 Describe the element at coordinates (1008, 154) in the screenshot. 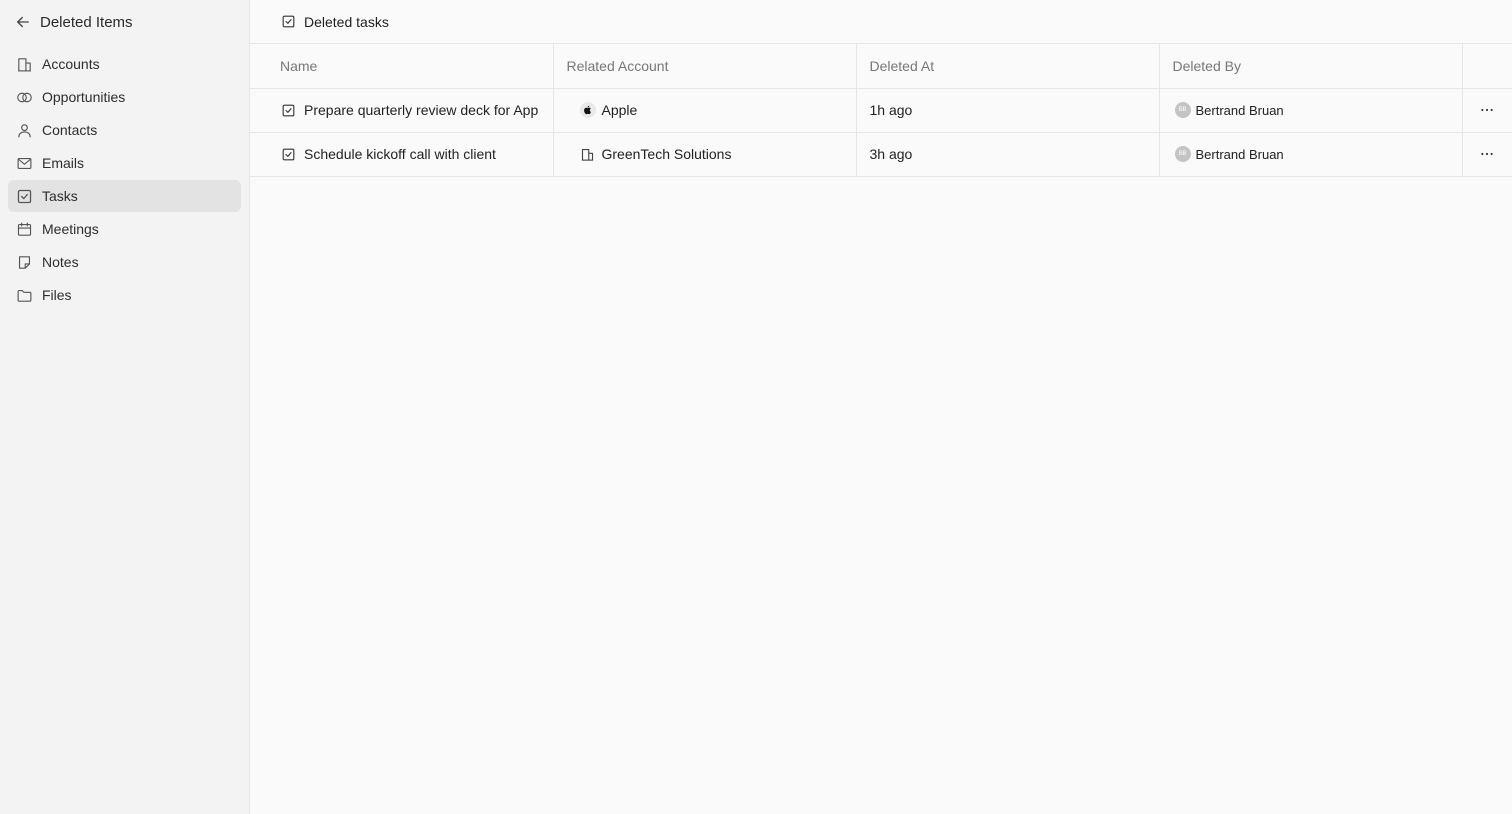

I see `deleted-at-cell: 3h ago` at that location.